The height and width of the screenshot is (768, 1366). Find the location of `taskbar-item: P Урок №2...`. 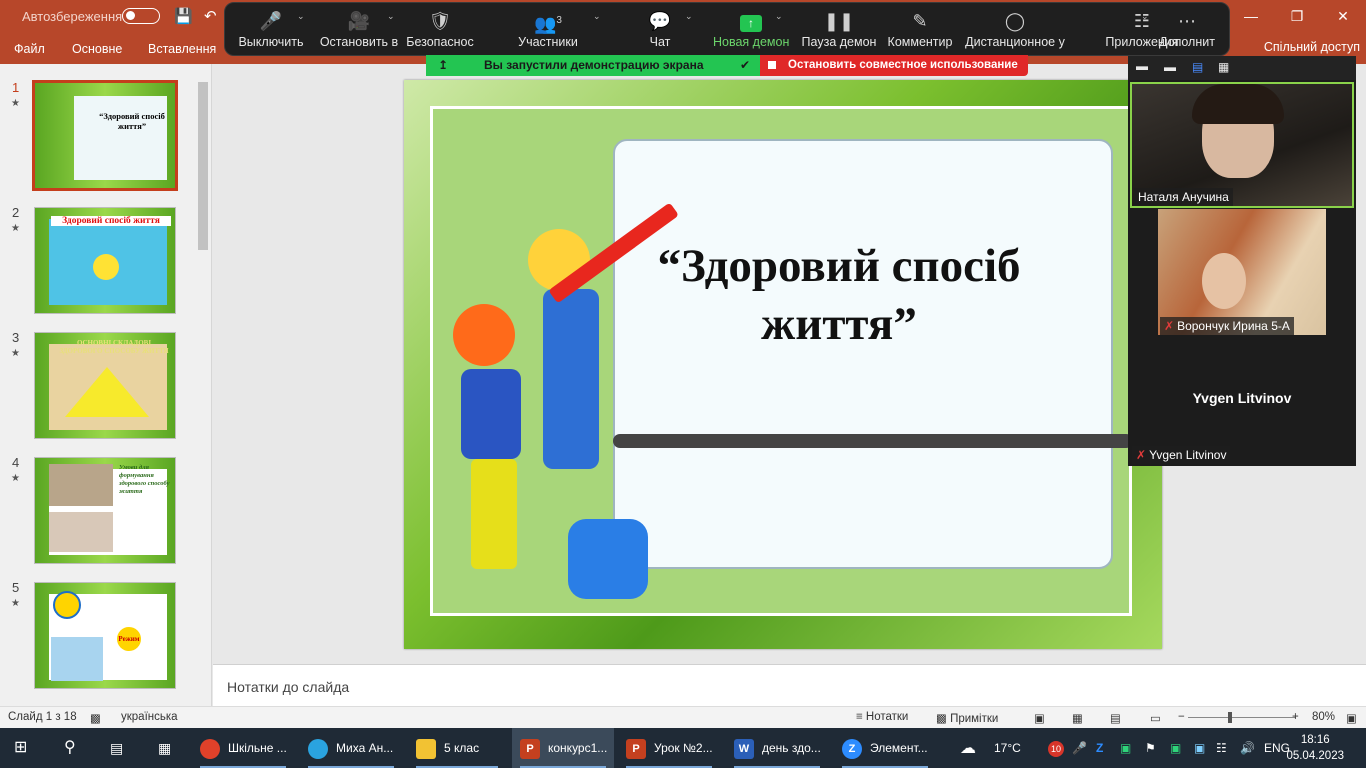

taskbar-item: P Урок №2... is located at coordinates (669, 748).